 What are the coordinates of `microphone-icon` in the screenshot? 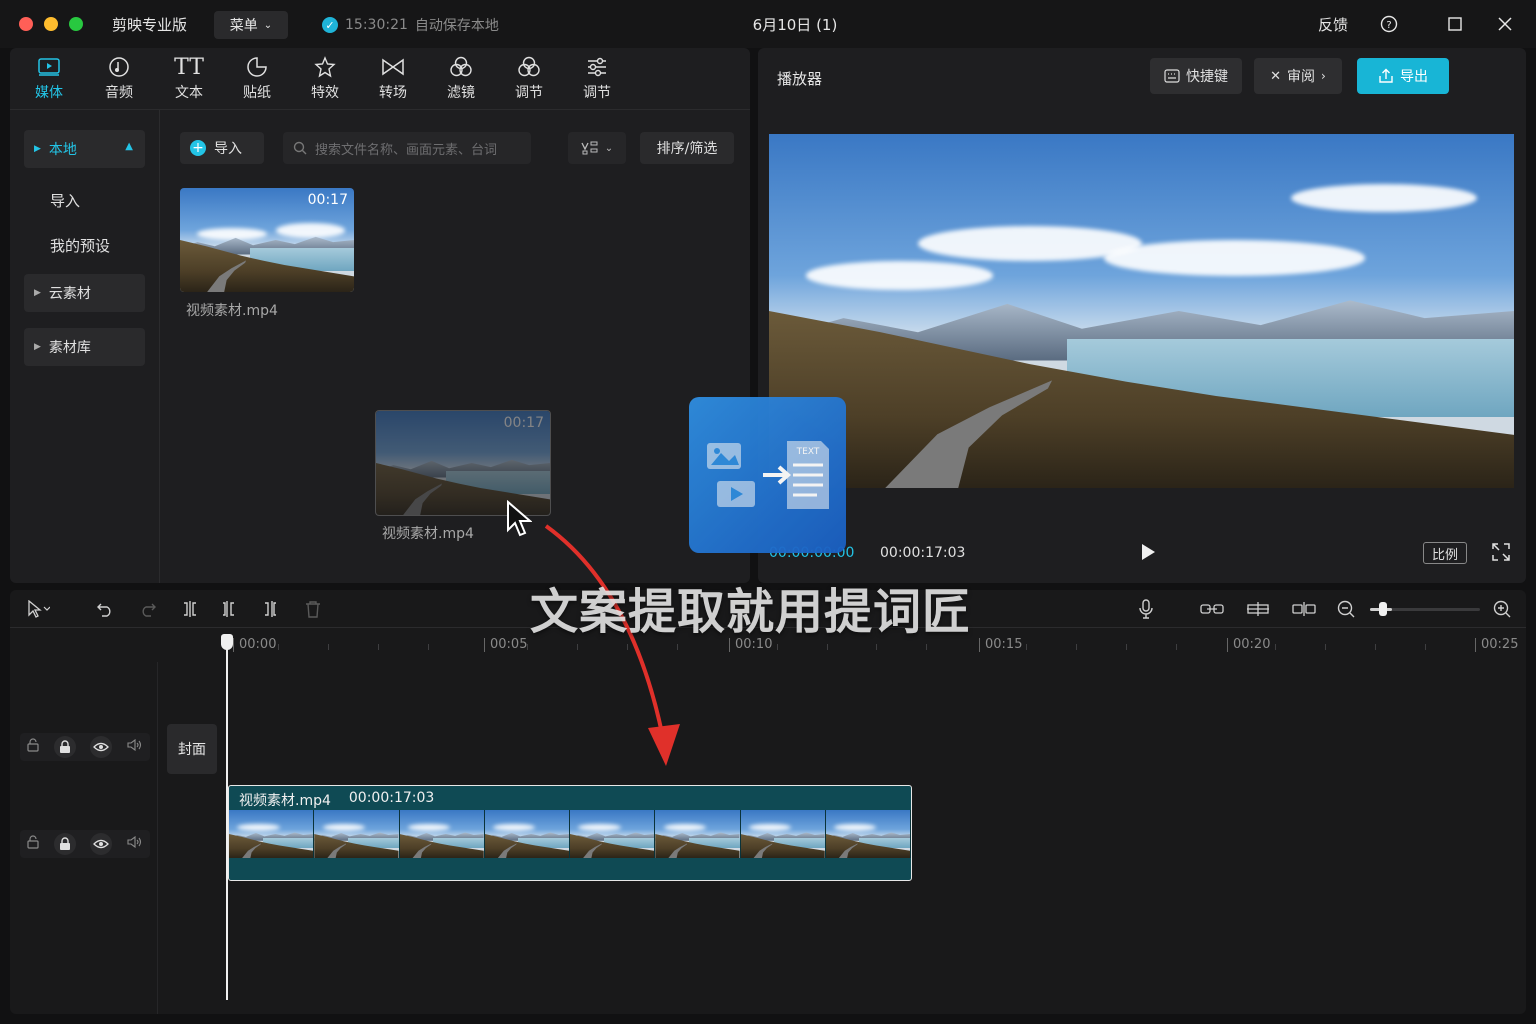 It's located at (1146, 609).